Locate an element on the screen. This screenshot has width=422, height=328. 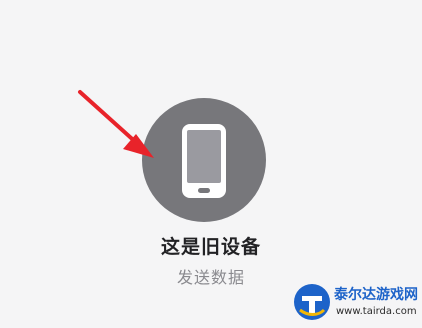
watermark-url: www.tairda.com is located at coordinates (376, 311).